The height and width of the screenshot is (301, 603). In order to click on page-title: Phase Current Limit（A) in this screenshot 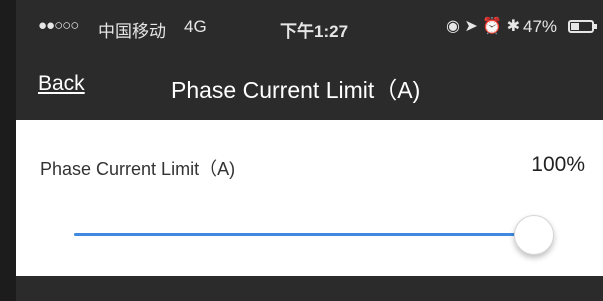, I will do `click(296, 90)`.